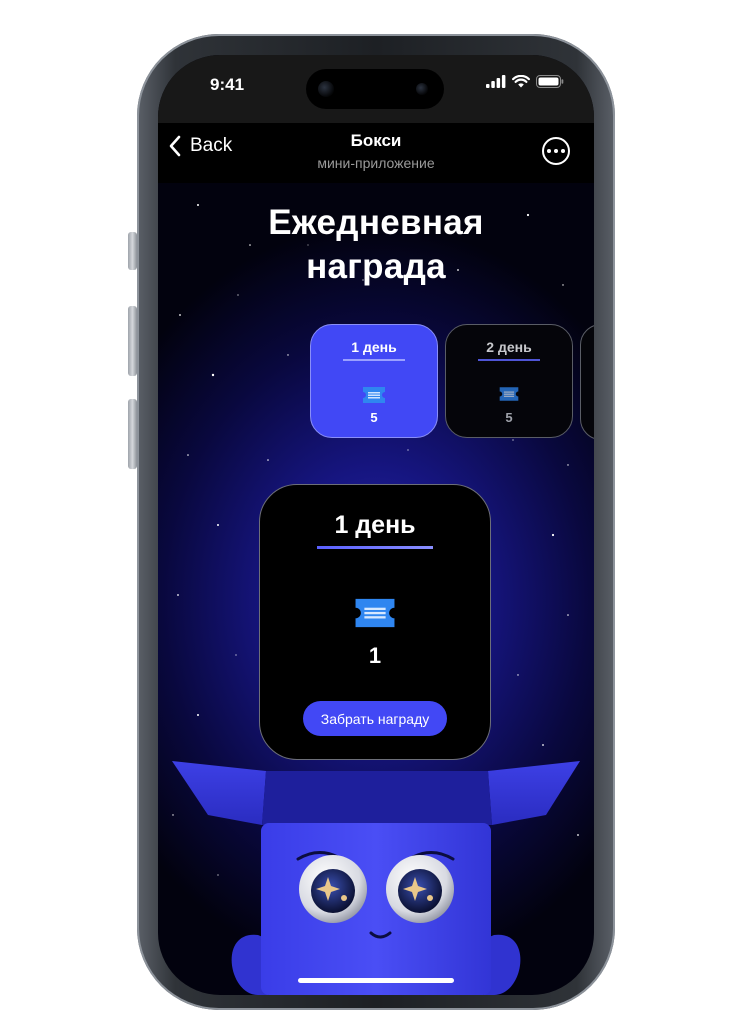  Describe the element at coordinates (375, 547) in the screenshot. I see `reward-card-underline` at that location.